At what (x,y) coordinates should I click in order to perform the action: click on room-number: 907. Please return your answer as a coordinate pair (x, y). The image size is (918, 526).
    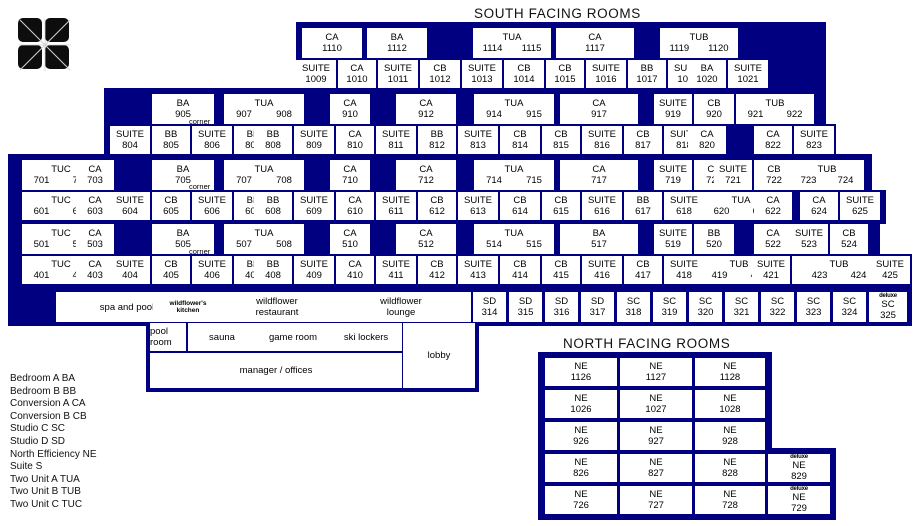
    Looking at the image, I should click on (244, 114).